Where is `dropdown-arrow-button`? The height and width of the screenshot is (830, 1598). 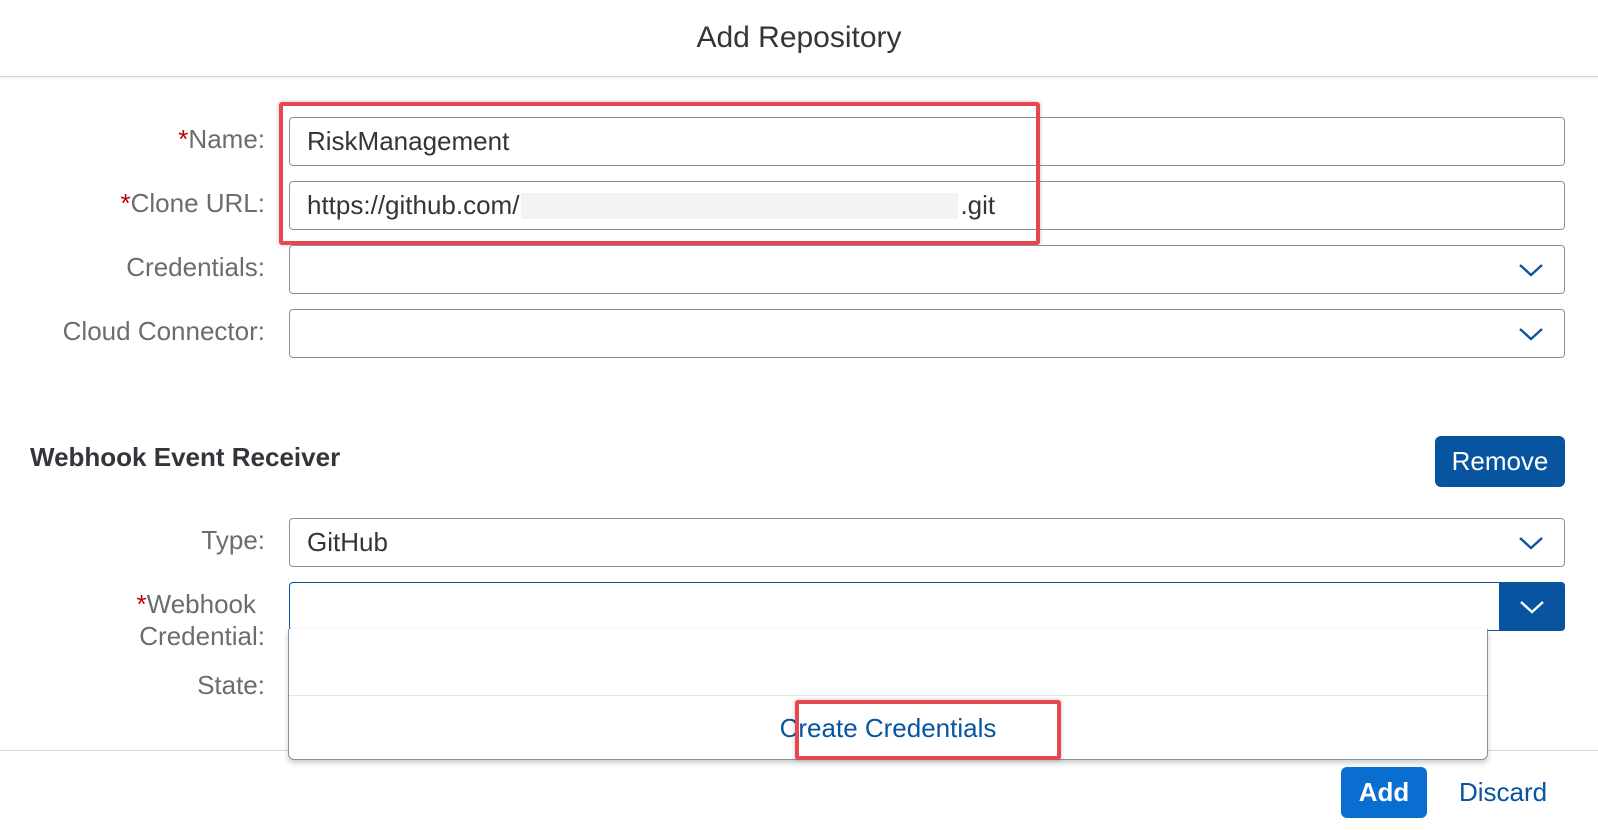 dropdown-arrow-button is located at coordinates (1532, 606).